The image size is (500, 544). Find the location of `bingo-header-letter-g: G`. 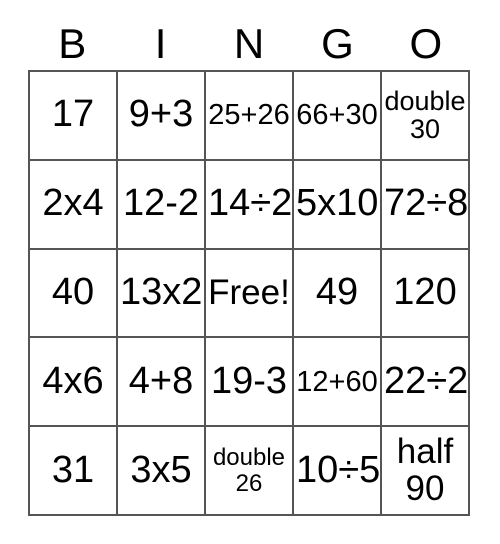

bingo-header-letter-g: G is located at coordinates (337, 43).